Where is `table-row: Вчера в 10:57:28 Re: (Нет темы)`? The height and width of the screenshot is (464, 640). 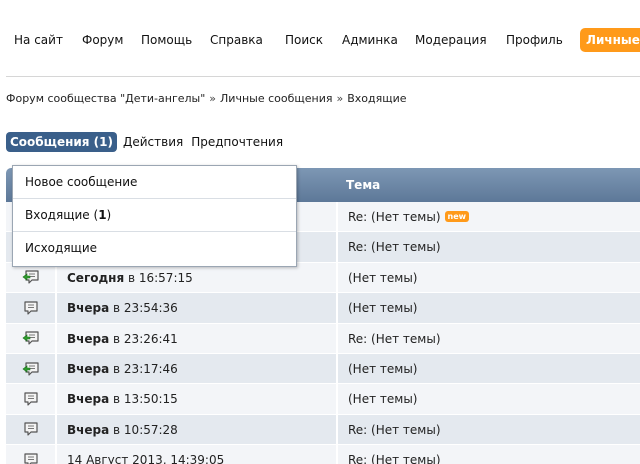 table-row: Вчера в 10:57:28 Re: (Нет темы) is located at coordinates (323, 430).